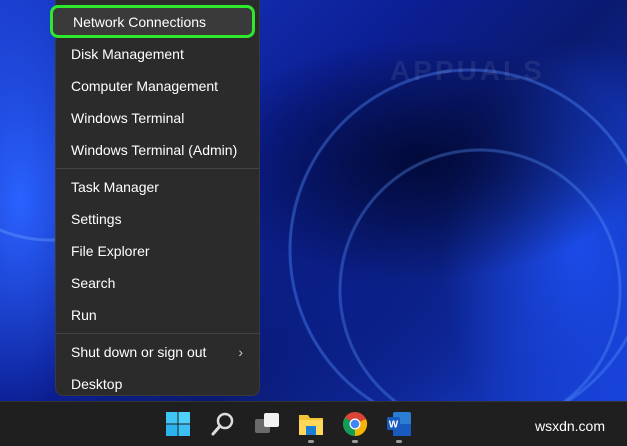 Image resolution: width=627 pixels, height=446 pixels. I want to click on menu-item-label: Computer Management, so click(145, 86).